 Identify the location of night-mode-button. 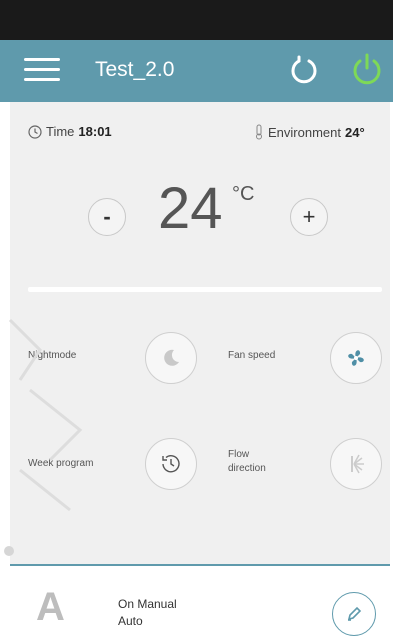
(171, 358).